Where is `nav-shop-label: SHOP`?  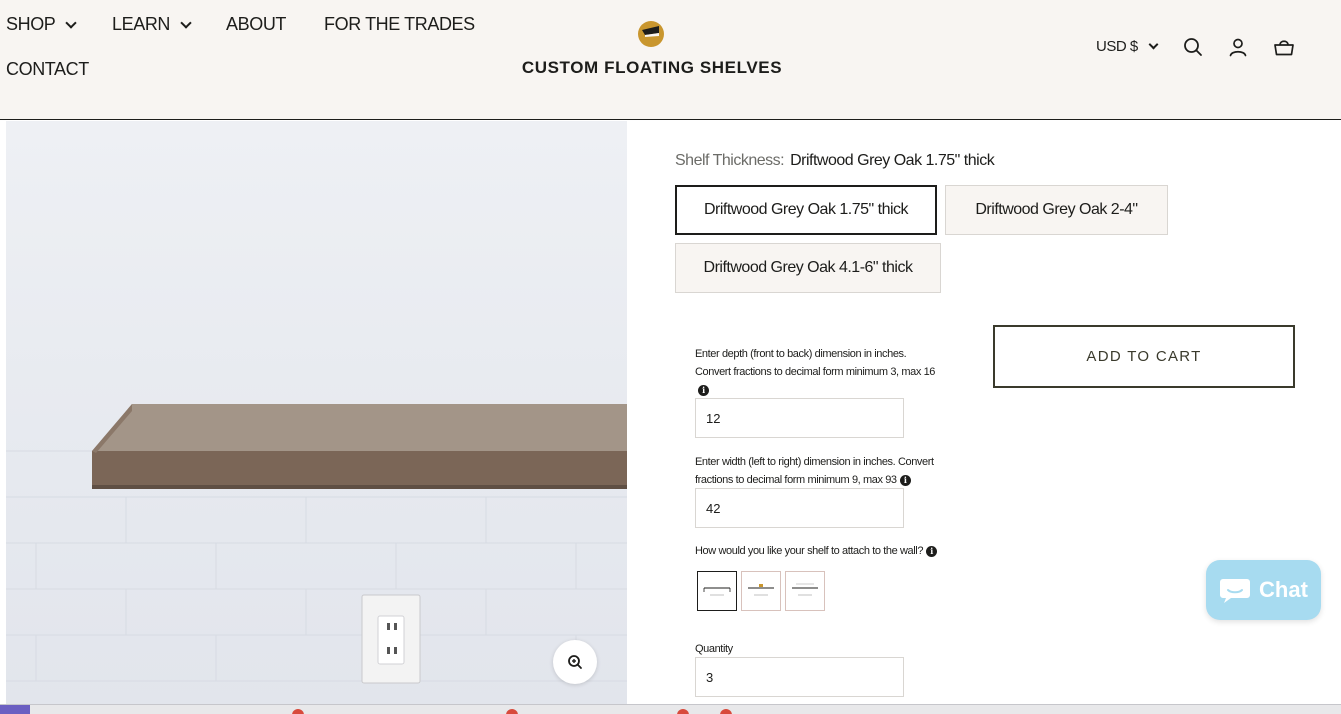
nav-shop-label: SHOP is located at coordinates (31, 24).